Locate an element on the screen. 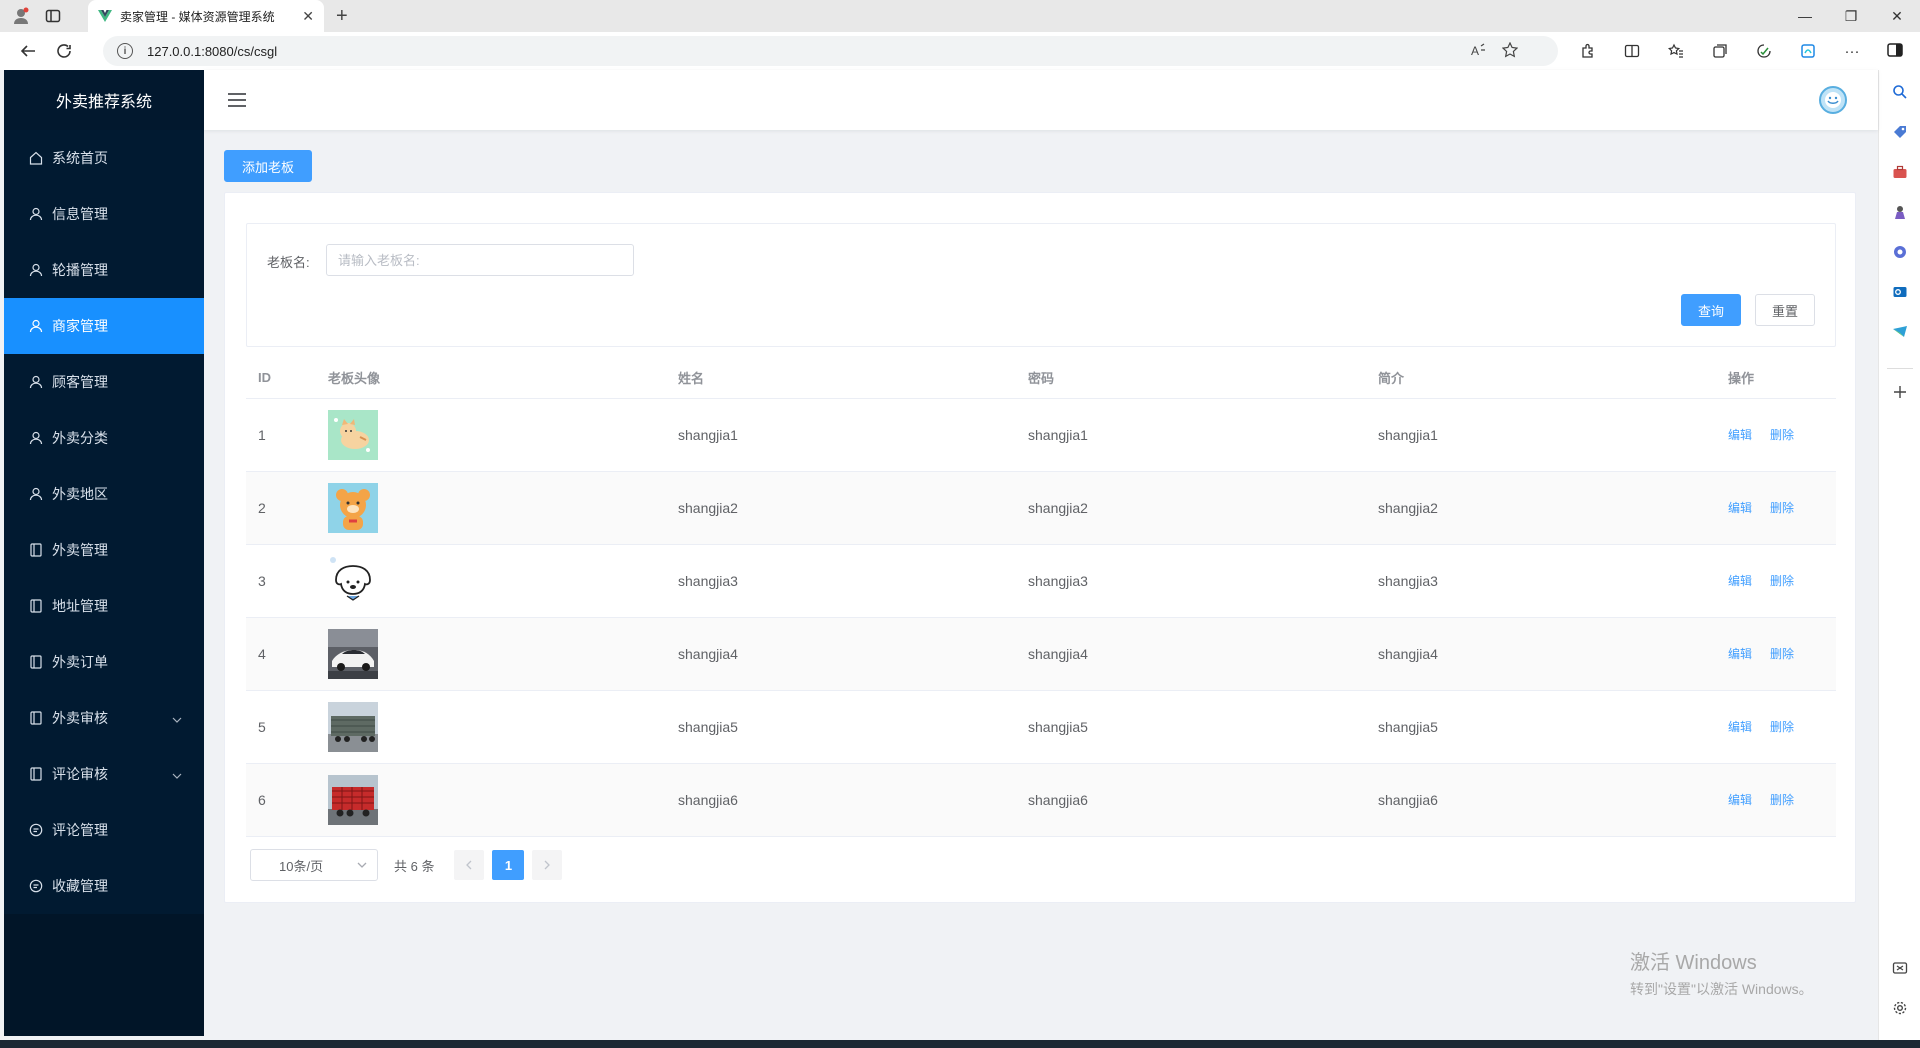 This screenshot has width=1920, height=1048. games-icon is located at coordinates (1900, 212).